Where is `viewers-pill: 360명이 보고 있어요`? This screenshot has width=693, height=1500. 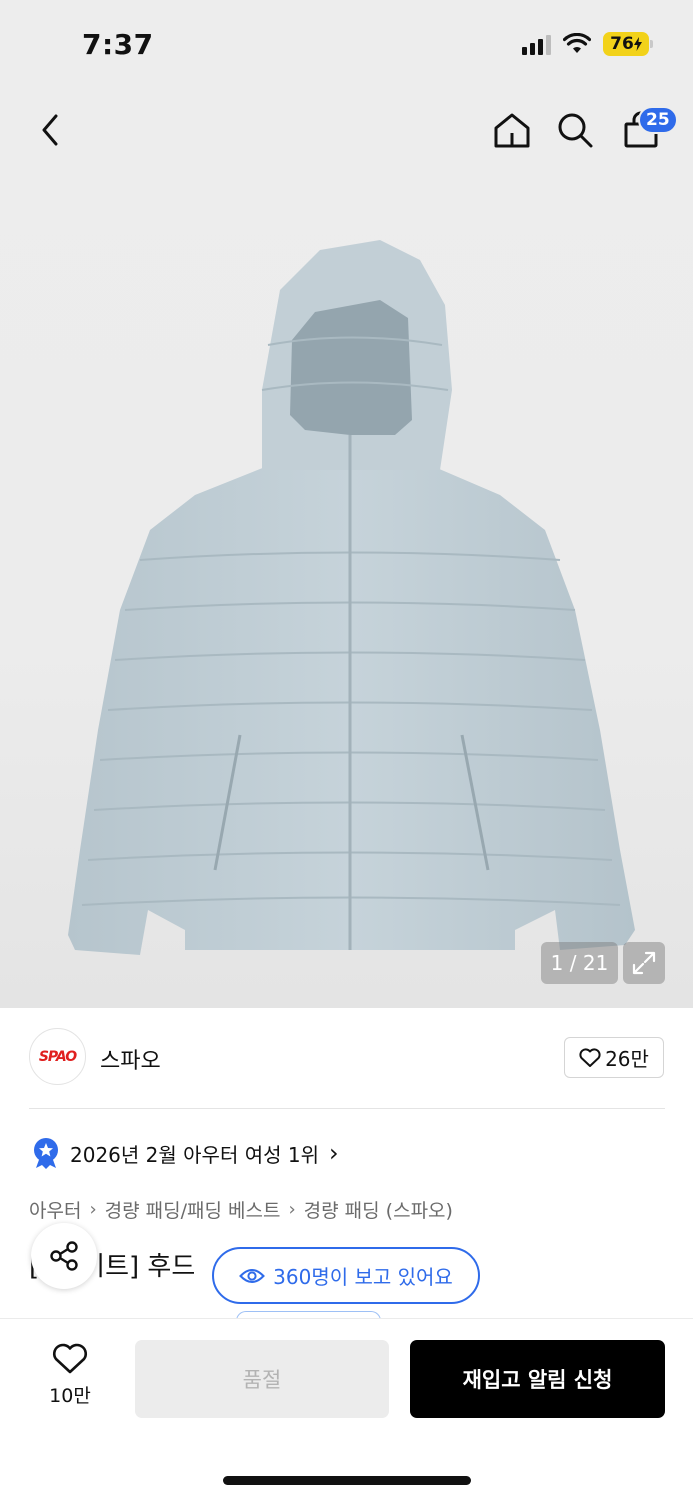 viewers-pill: 360명이 보고 있어요 is located at coordinates (346, 1275).